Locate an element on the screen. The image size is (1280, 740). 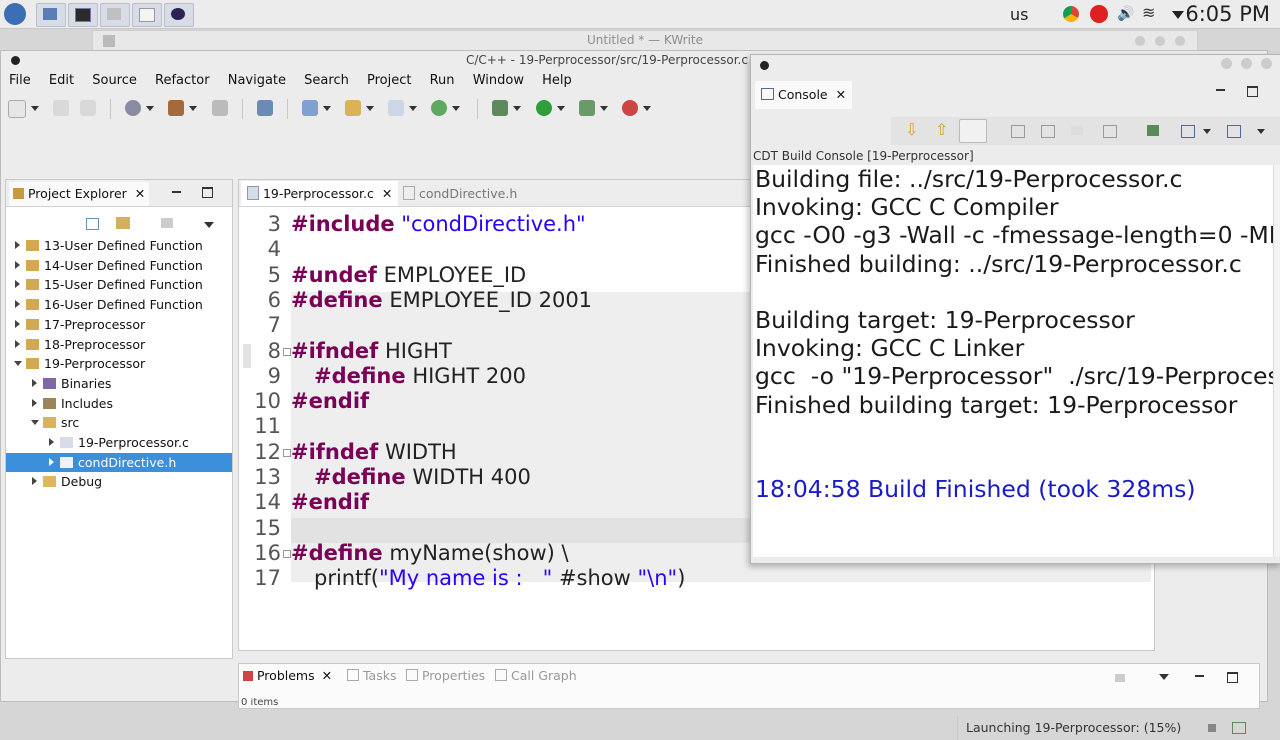
tree-item: 18-Preprocessor is located at coordinates (119, 344).